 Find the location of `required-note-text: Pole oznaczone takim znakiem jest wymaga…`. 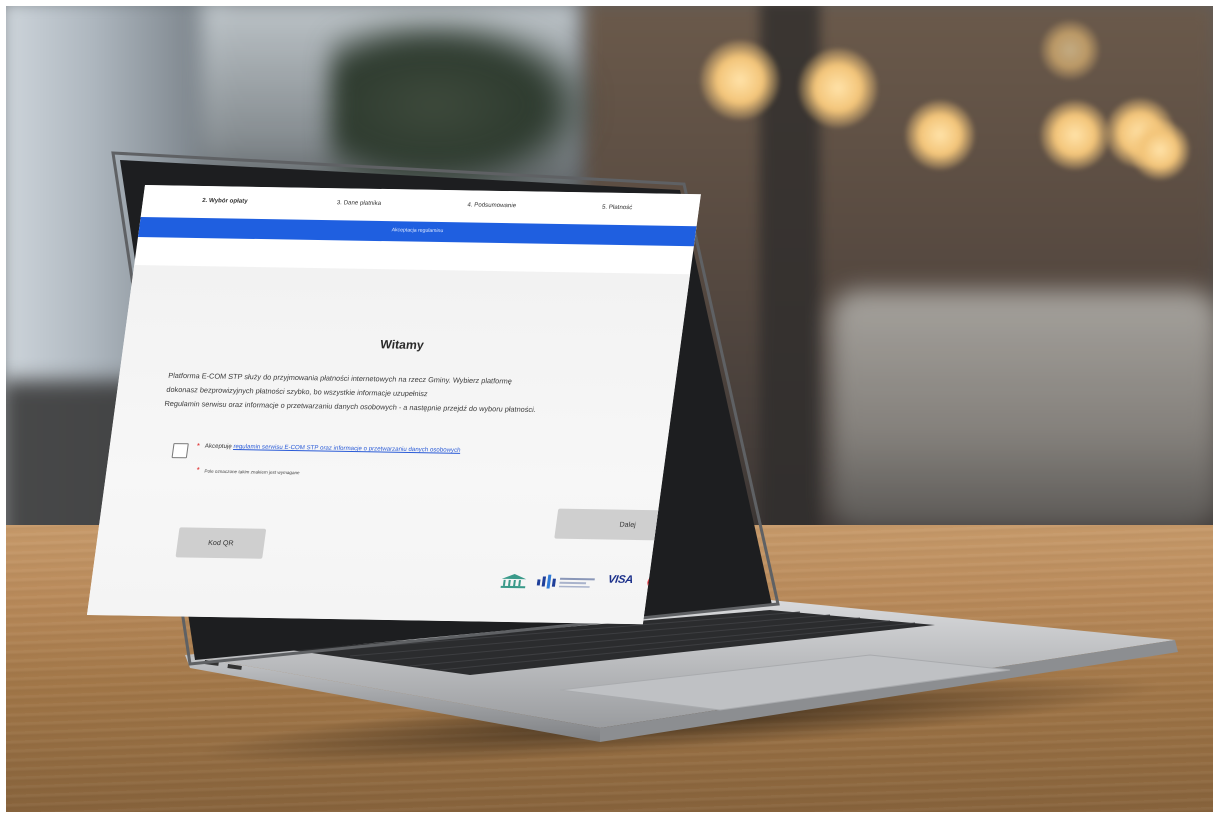

required-note-text: Pole oznaczone takim znakiem jest wymaga… is located at coordinates (252, 472).